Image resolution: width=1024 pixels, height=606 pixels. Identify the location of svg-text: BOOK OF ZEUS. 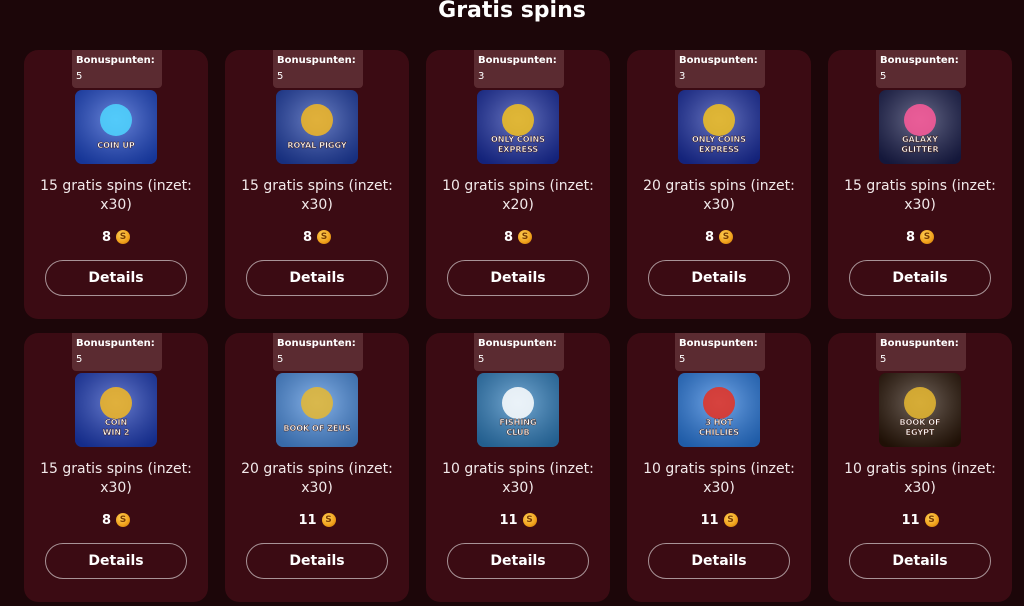
(316, 428).